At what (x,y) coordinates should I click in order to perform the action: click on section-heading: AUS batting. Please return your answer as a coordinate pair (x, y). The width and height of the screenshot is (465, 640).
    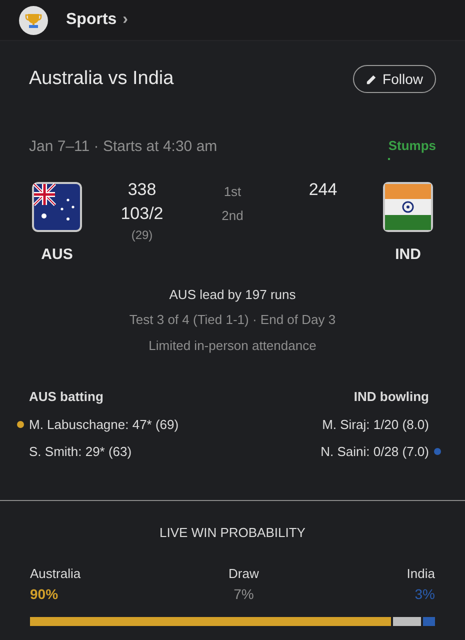
    Looking at the image, I should click on (66, 397).